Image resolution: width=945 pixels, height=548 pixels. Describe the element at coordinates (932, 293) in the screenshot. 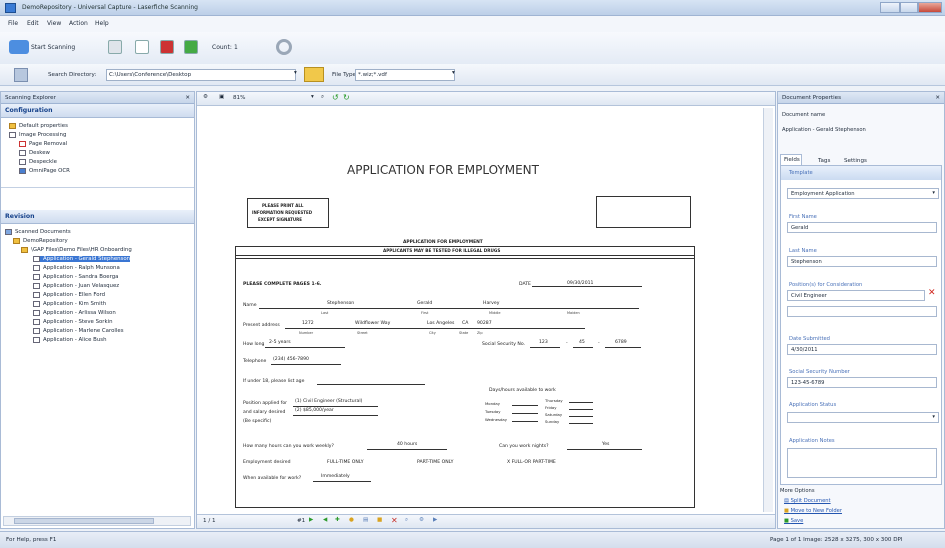

I see `remove-icon: ✕` at that location.